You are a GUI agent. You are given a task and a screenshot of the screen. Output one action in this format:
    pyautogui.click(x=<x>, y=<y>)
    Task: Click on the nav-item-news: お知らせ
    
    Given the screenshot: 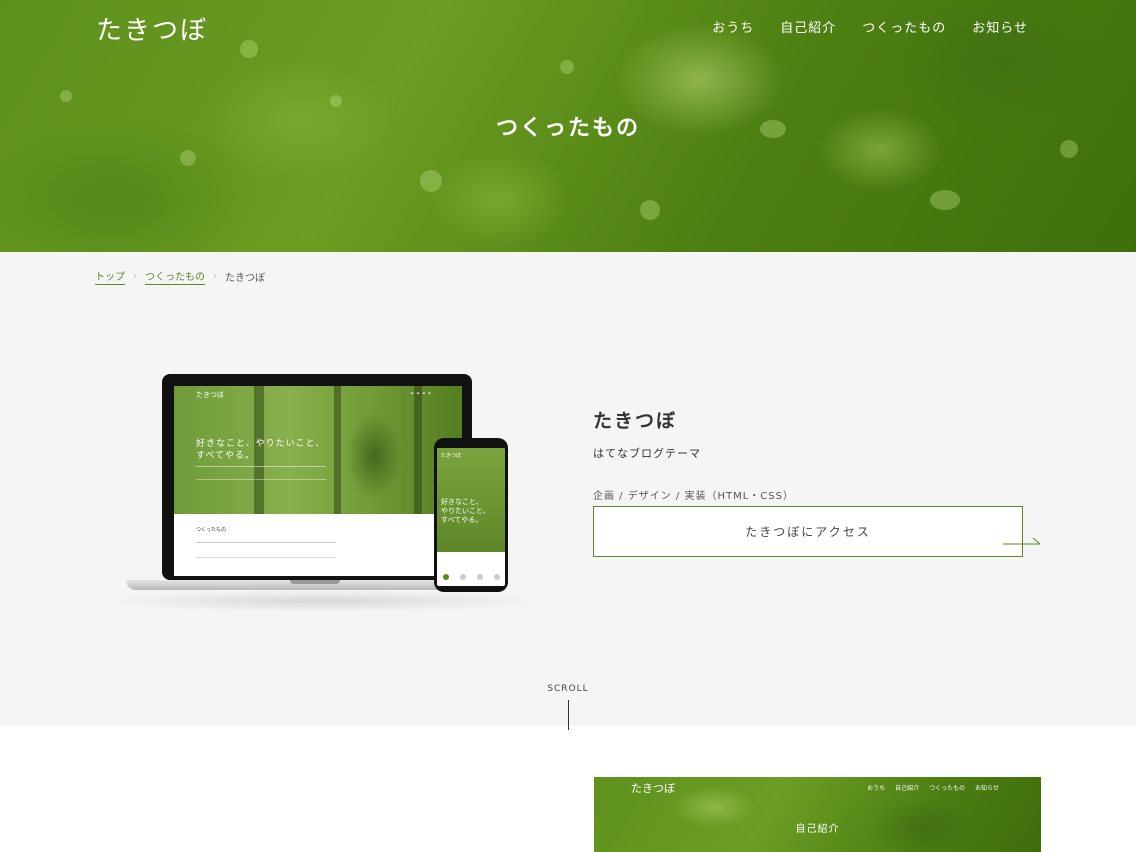 What is the action you would take?
    pyautogui.click(x=1000, y=26)
    